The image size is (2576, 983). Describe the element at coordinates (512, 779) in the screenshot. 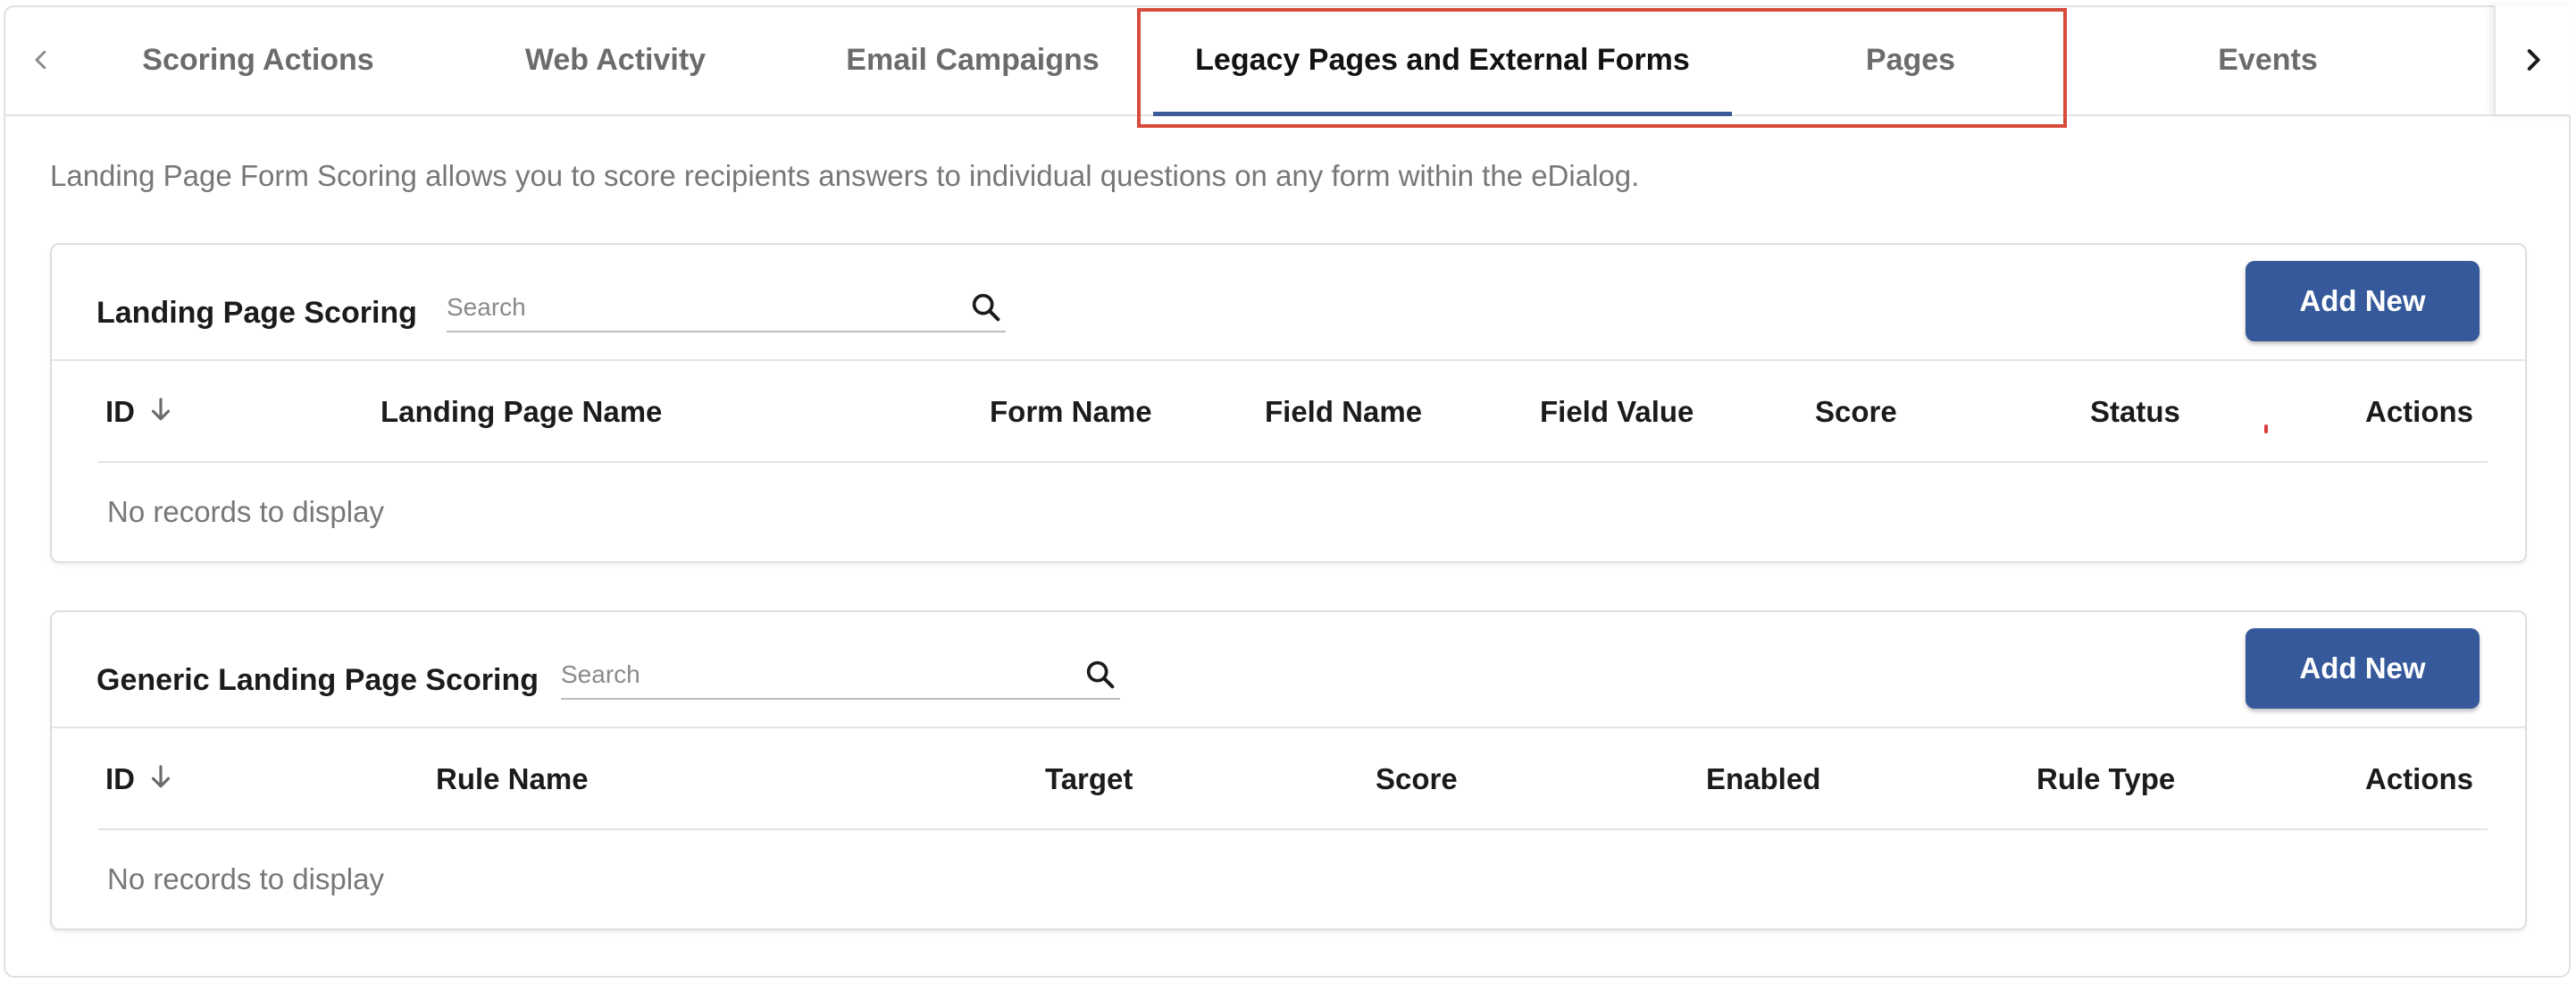

I see `generic-column-header-rule-name: Rule Name` at that location.